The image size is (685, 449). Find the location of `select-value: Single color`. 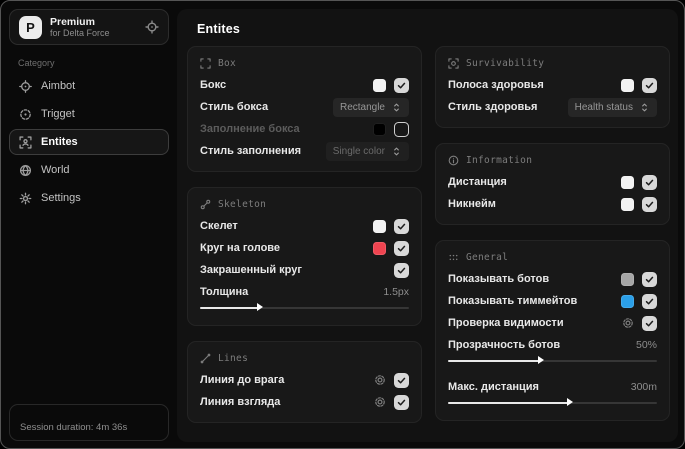

select-value: Single color is located at coordinates (358, 151).